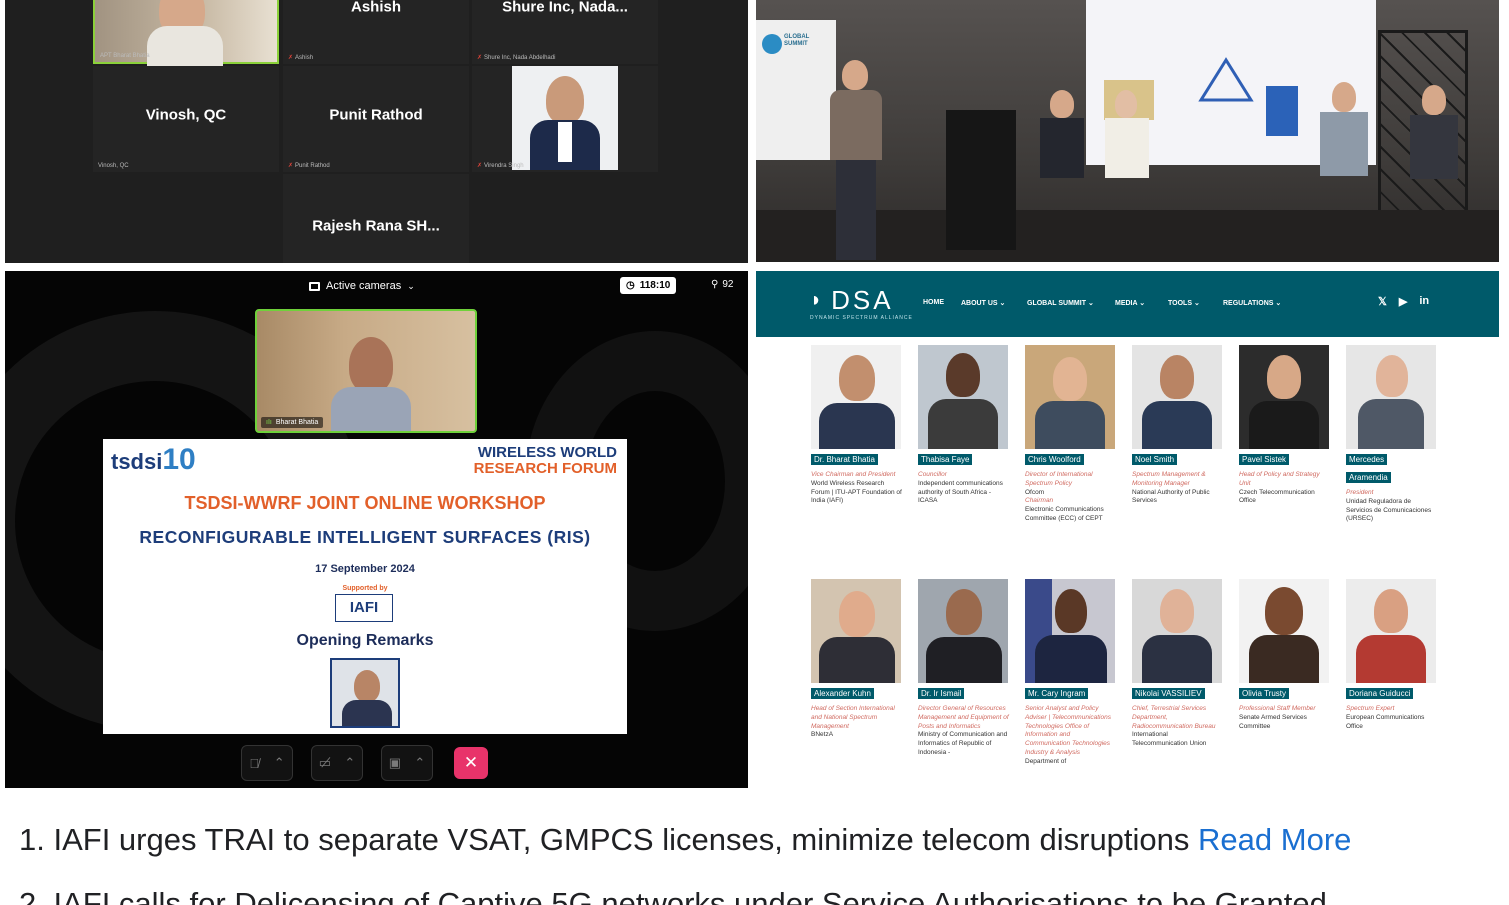 This screenshot has height=905, width=1509. Describe the element at coordinates (267, 763) in the screenshot. I see `mute-button: 🎙̸ ⌃` at that location.